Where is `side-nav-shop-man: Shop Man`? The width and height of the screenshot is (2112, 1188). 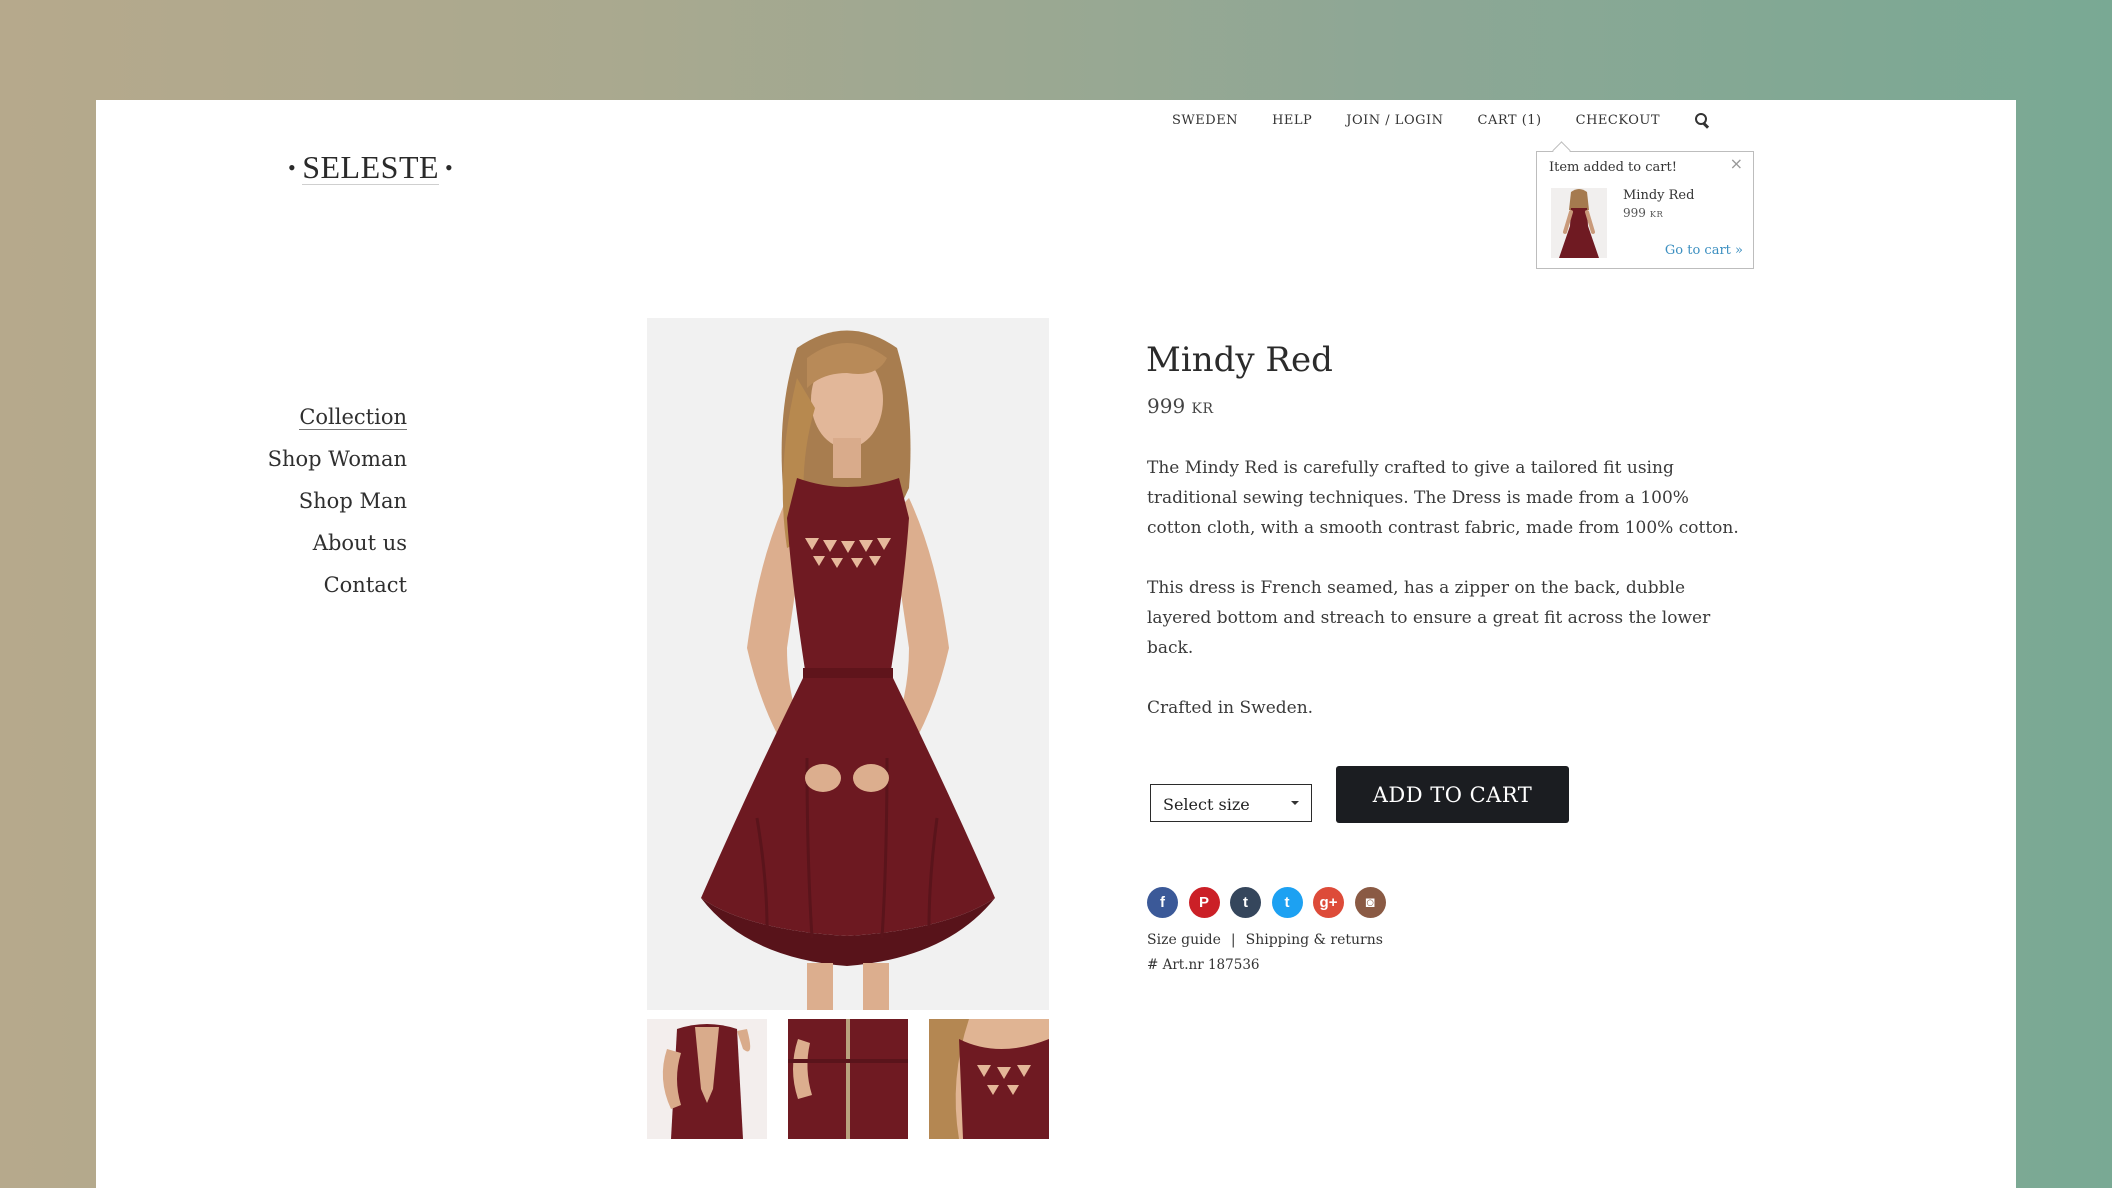 side-nav-shop-man: Shop Man is located at coordinates (337, 501).